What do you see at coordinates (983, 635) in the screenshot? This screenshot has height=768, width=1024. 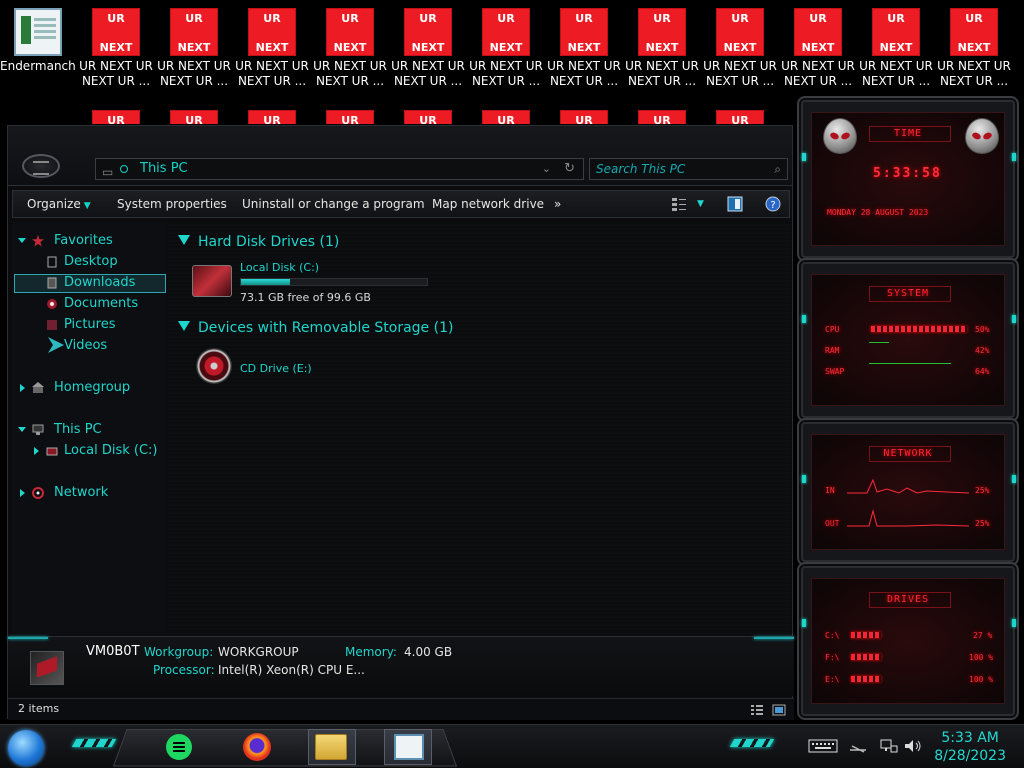 I see `drive-c-value: 27 %` at bounding box center [983, 635].